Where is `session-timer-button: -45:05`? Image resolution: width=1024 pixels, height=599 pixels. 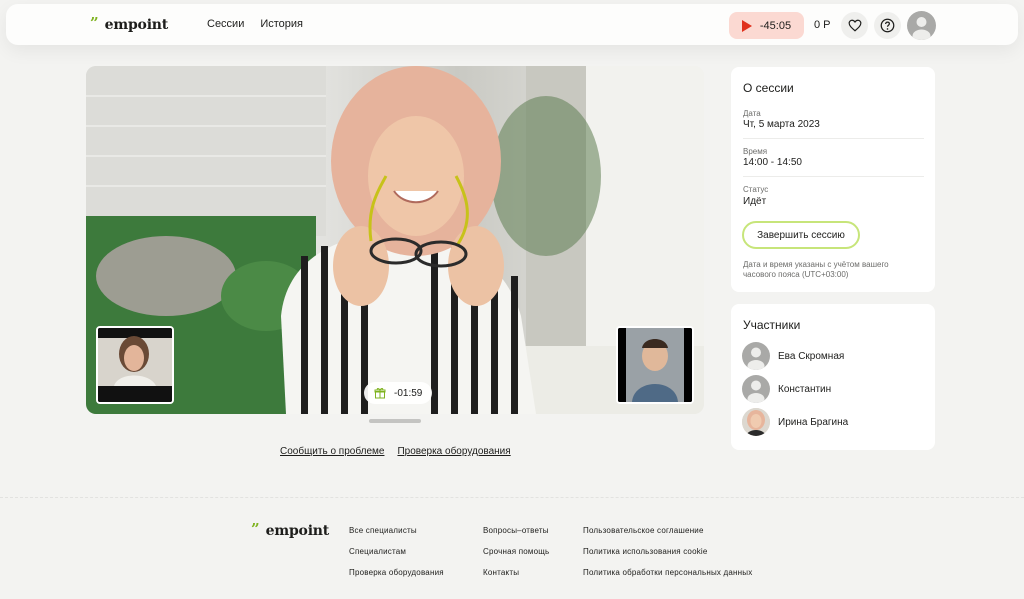 session-timer-button: -45:05 is located at coordinates (766, 25).